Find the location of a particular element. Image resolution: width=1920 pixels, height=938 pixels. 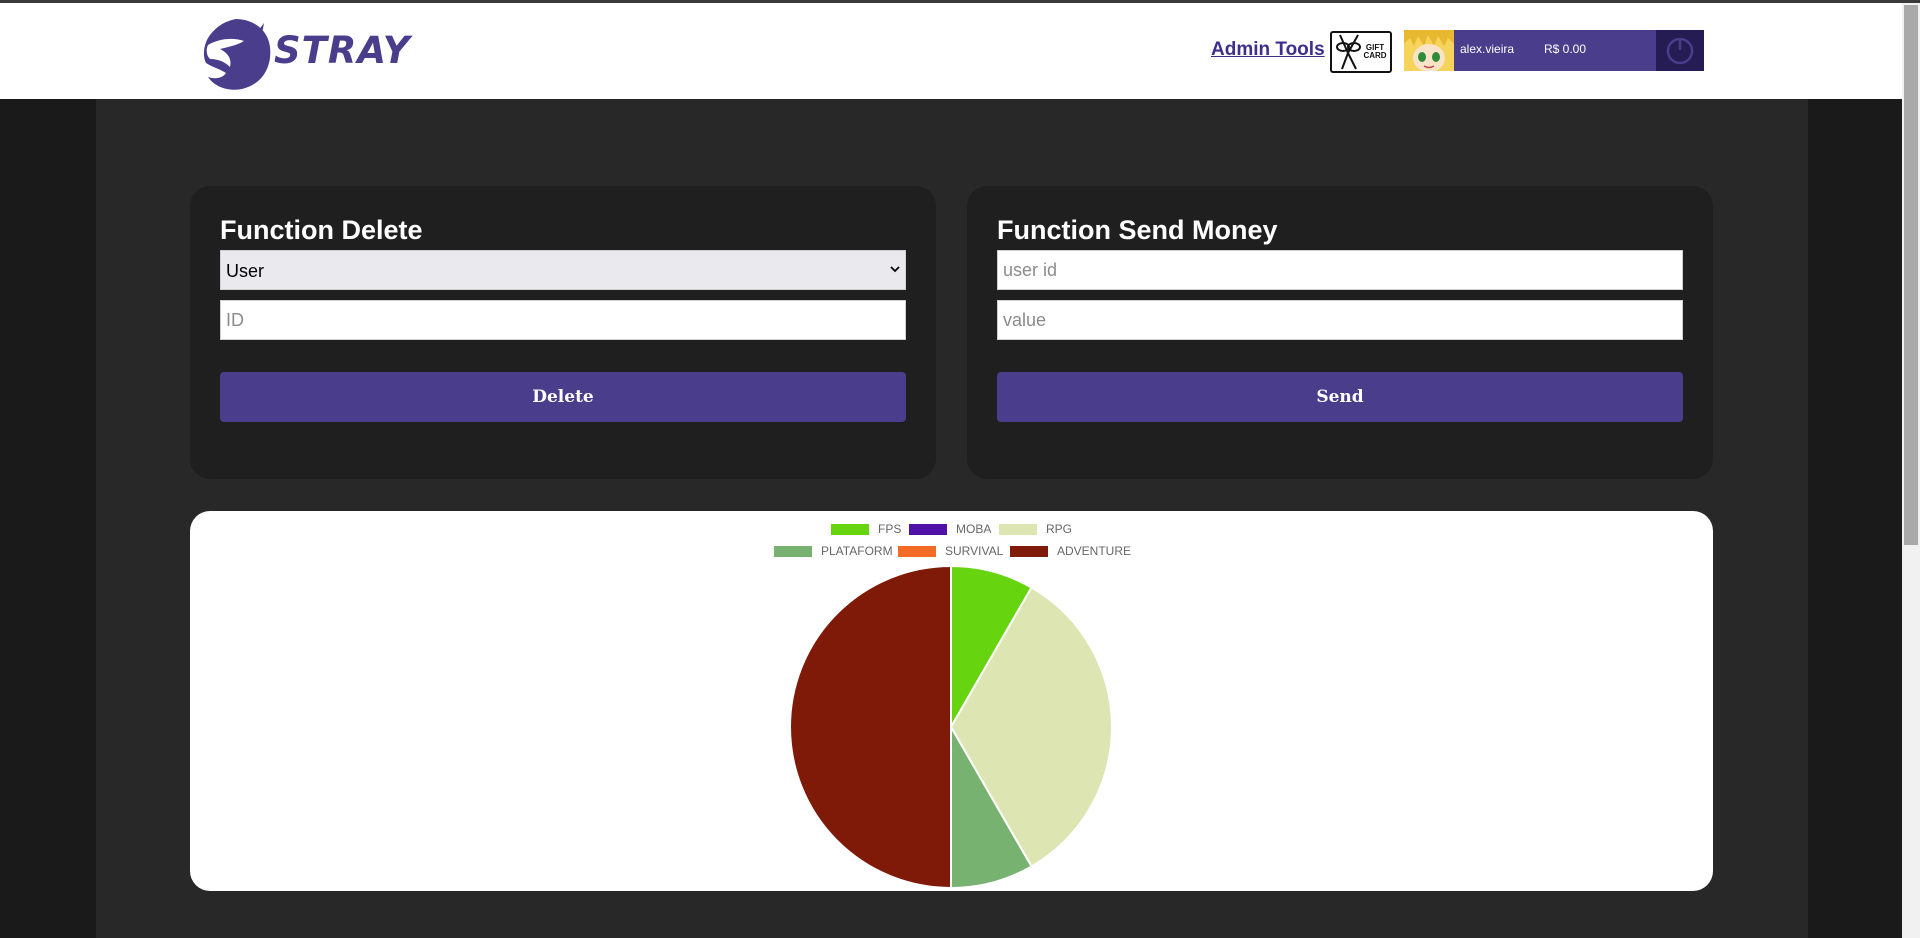

delete-button: Delete is located at coordinates (563, 397).